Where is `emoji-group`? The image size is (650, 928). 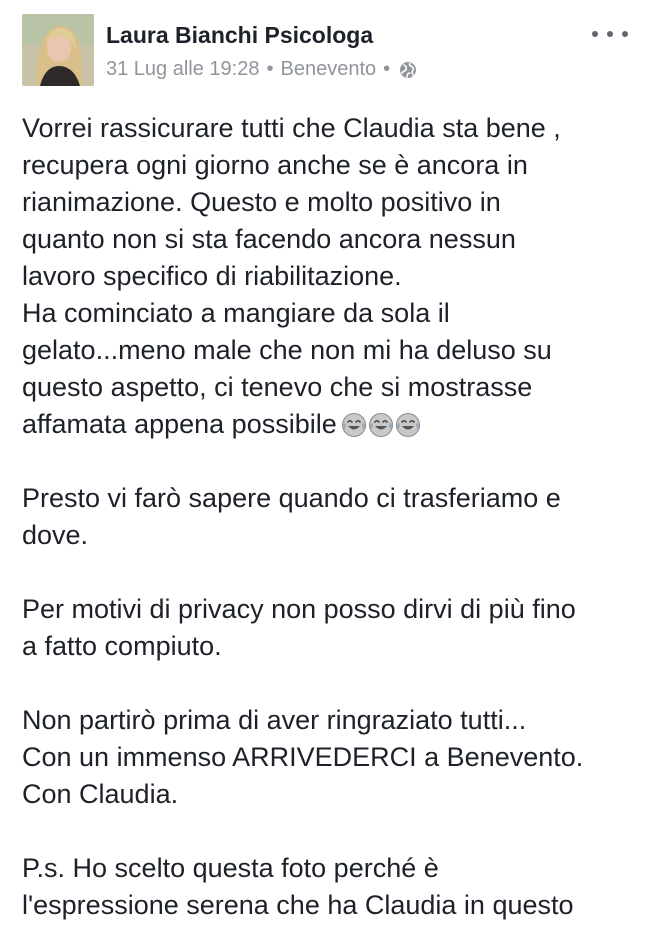 emoji-group is located at coordinates (381, 425).